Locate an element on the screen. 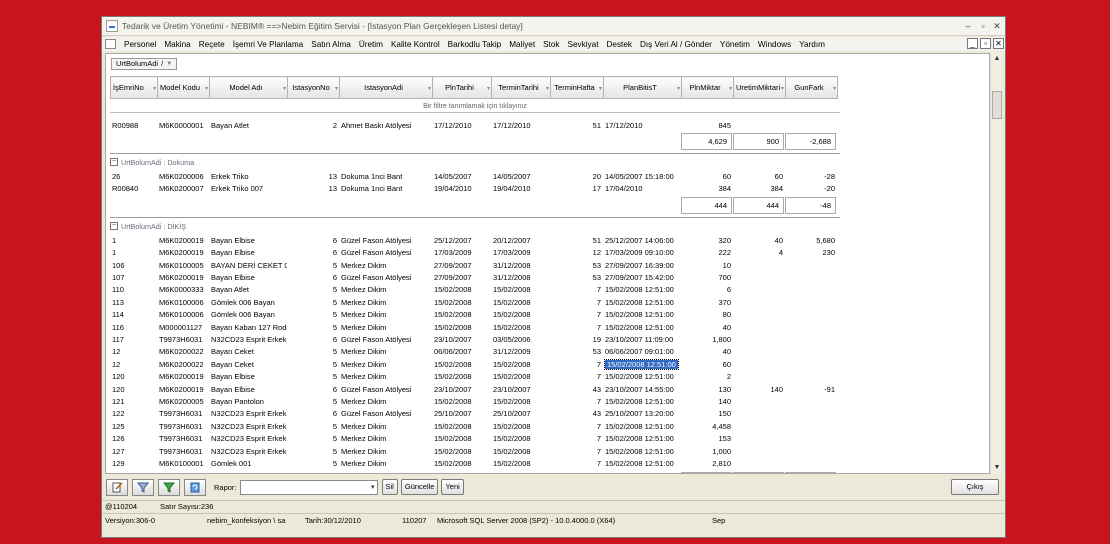 The height and width of the screenshot is (544, 1110). cell-isemri: 1 is located at coordinates (133, 240).